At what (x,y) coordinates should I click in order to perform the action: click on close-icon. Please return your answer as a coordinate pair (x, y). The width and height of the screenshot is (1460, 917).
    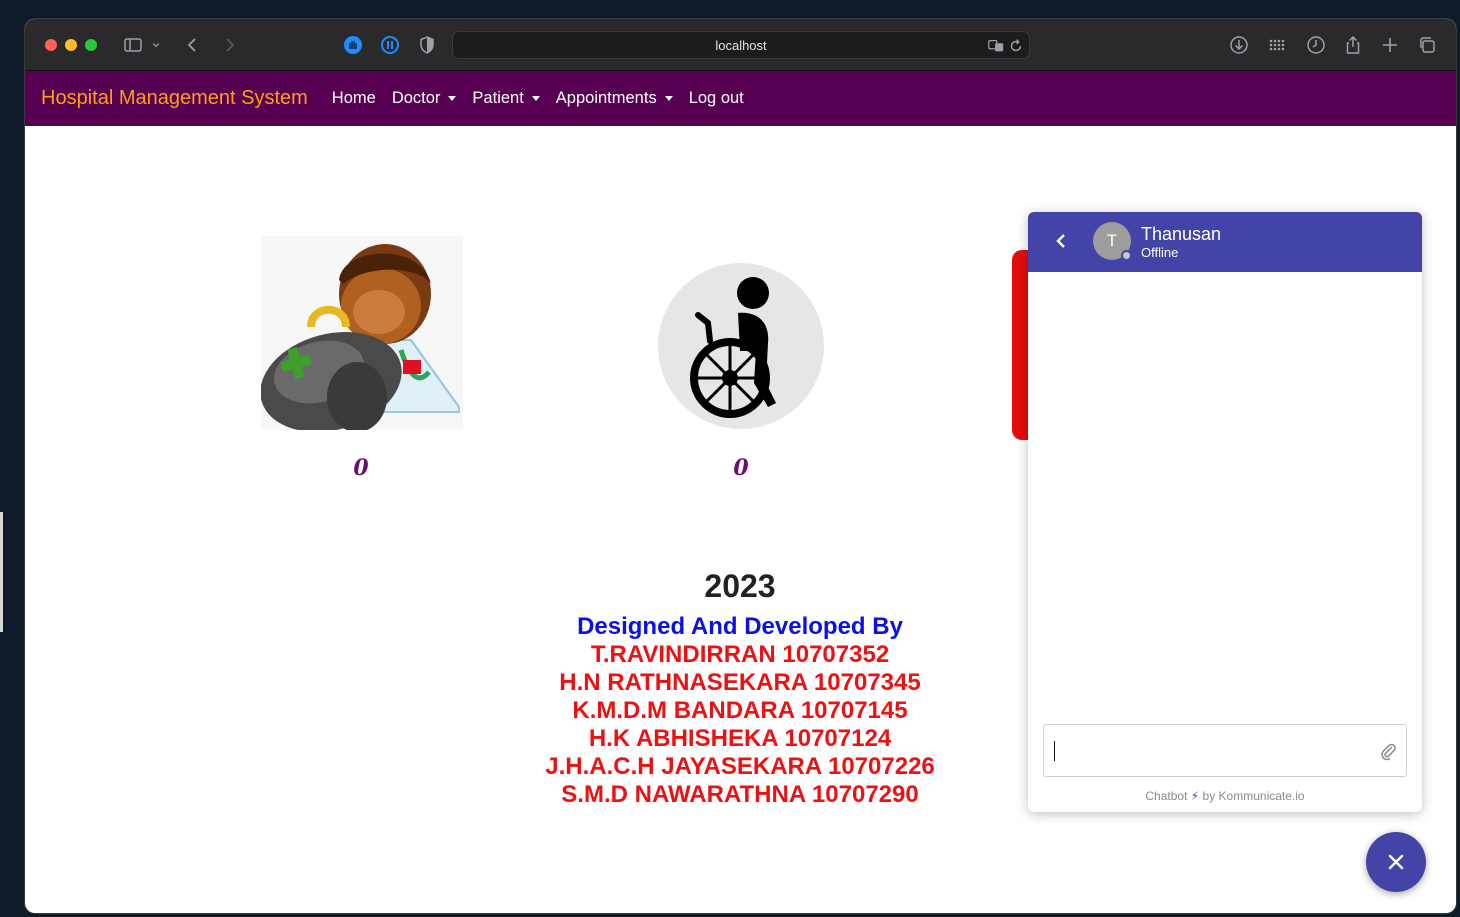
    Looking at the image, I should click on (1396, 862).